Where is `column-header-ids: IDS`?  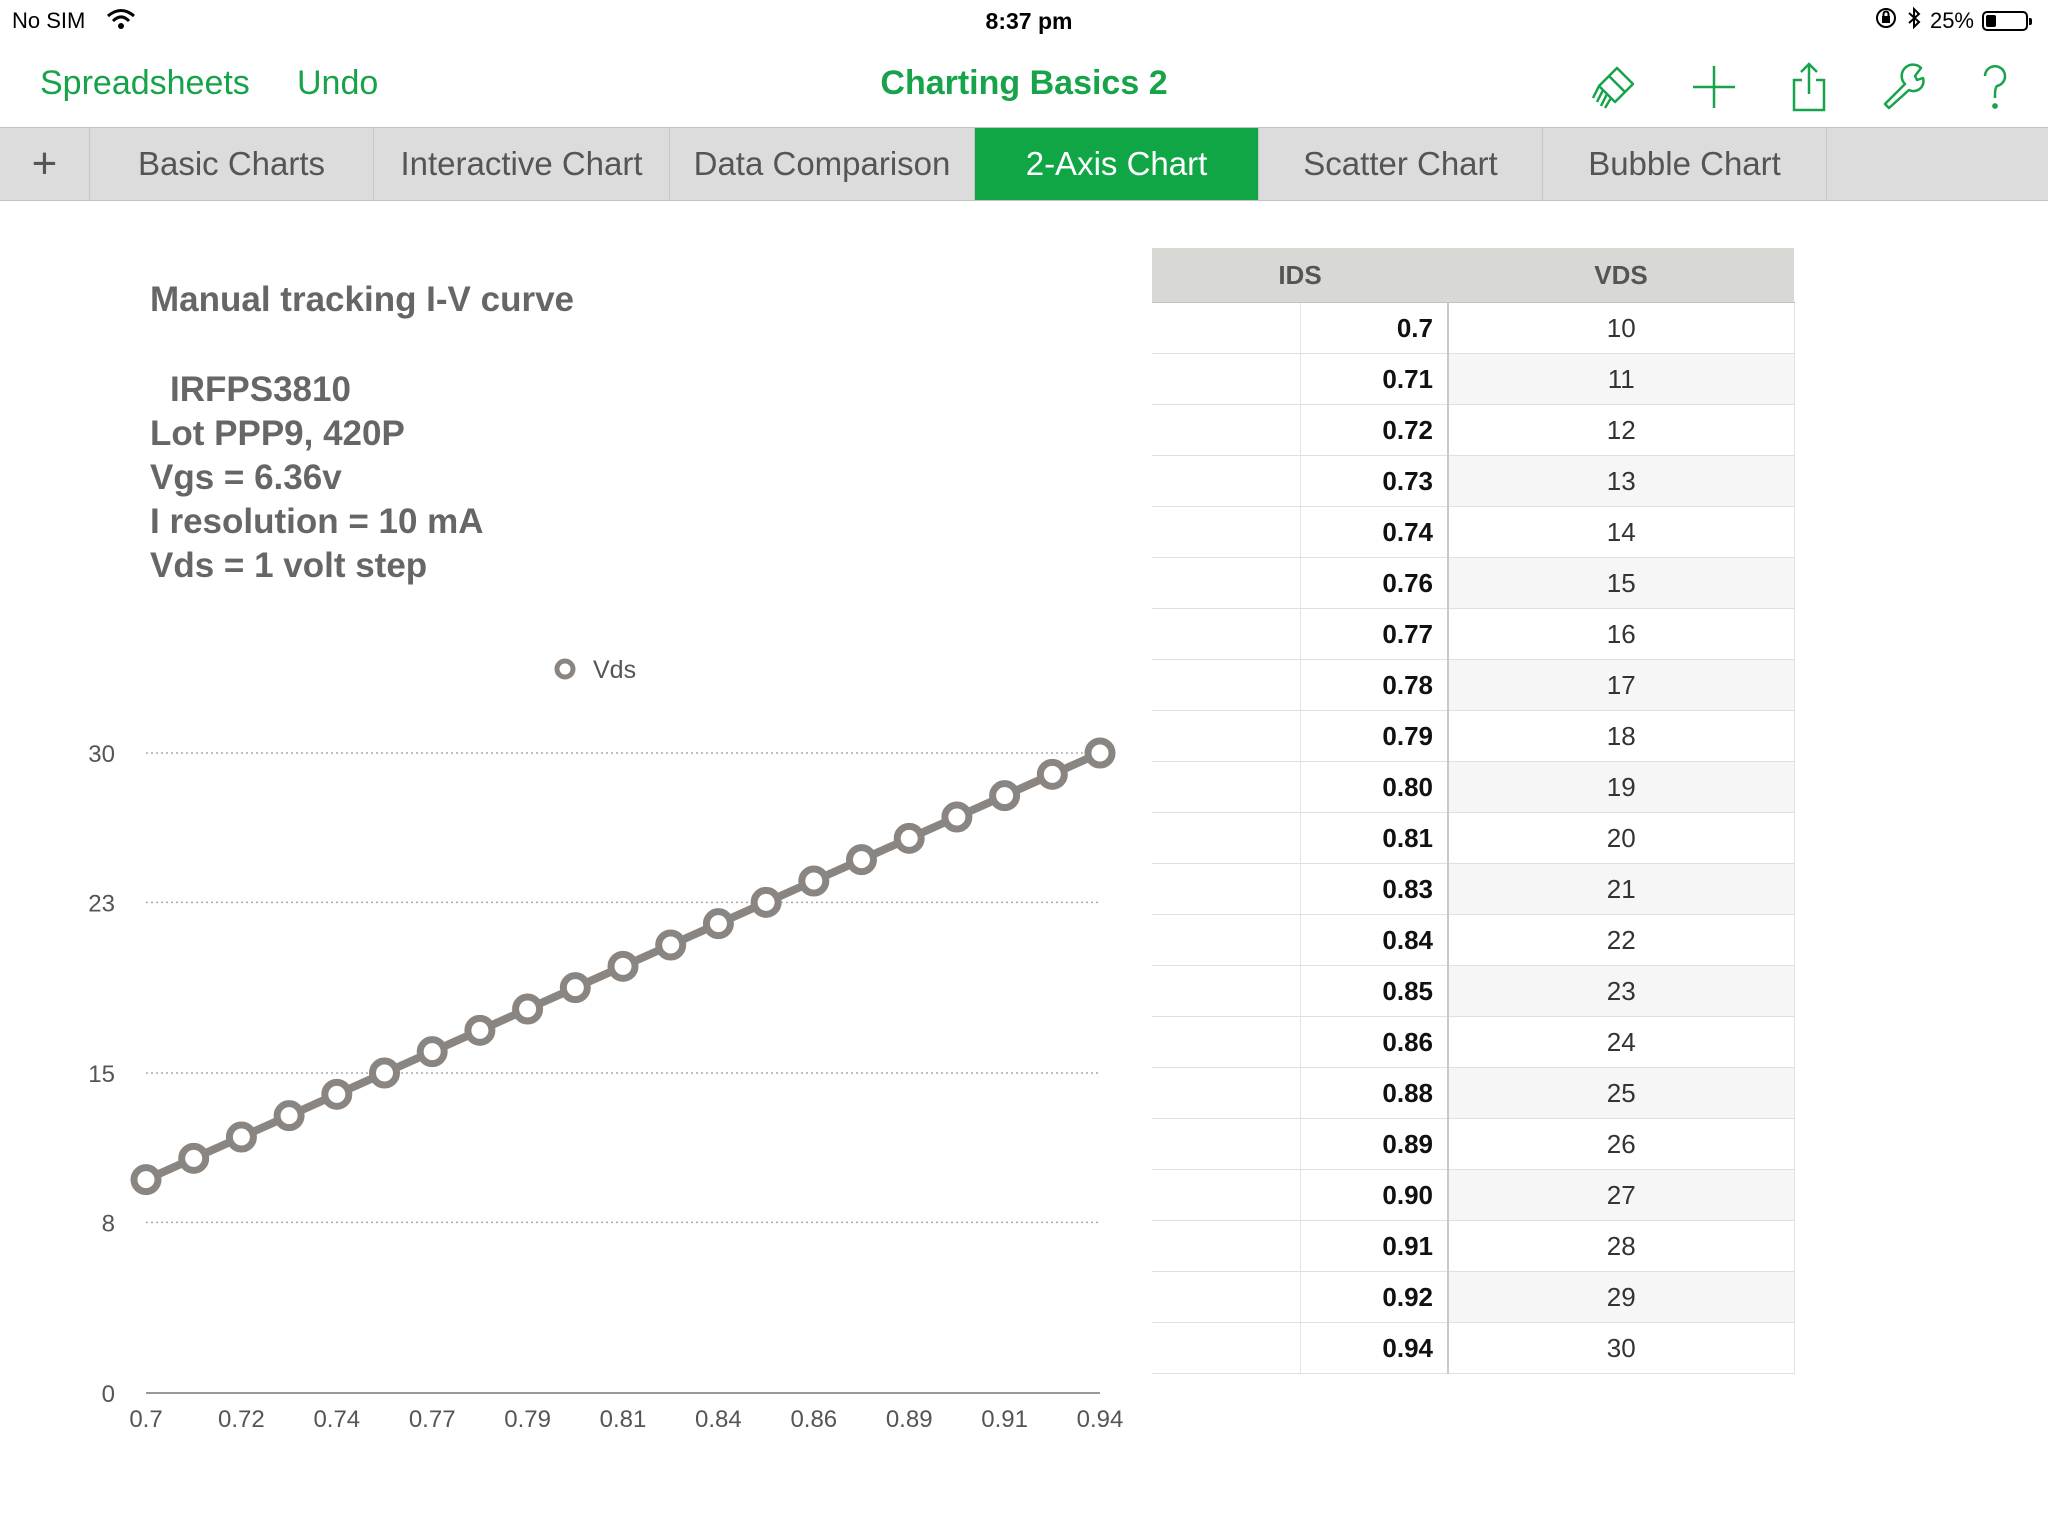
column-header-ids: IDS is located at coordinates (1300, 275).